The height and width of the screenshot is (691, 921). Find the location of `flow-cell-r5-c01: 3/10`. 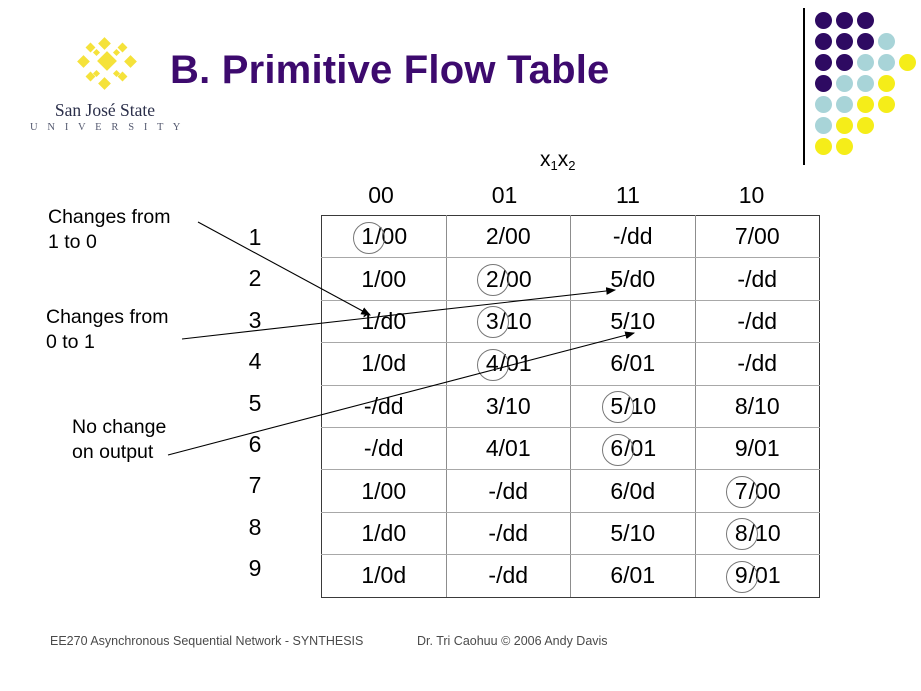

flow-cell-r5-c01: 3/10 is located at coordinates (508, 406).